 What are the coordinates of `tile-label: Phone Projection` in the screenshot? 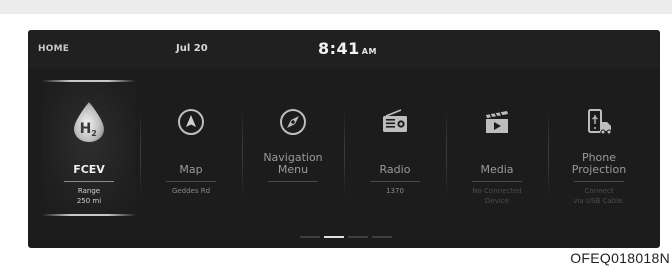 It's located at (599, 164).